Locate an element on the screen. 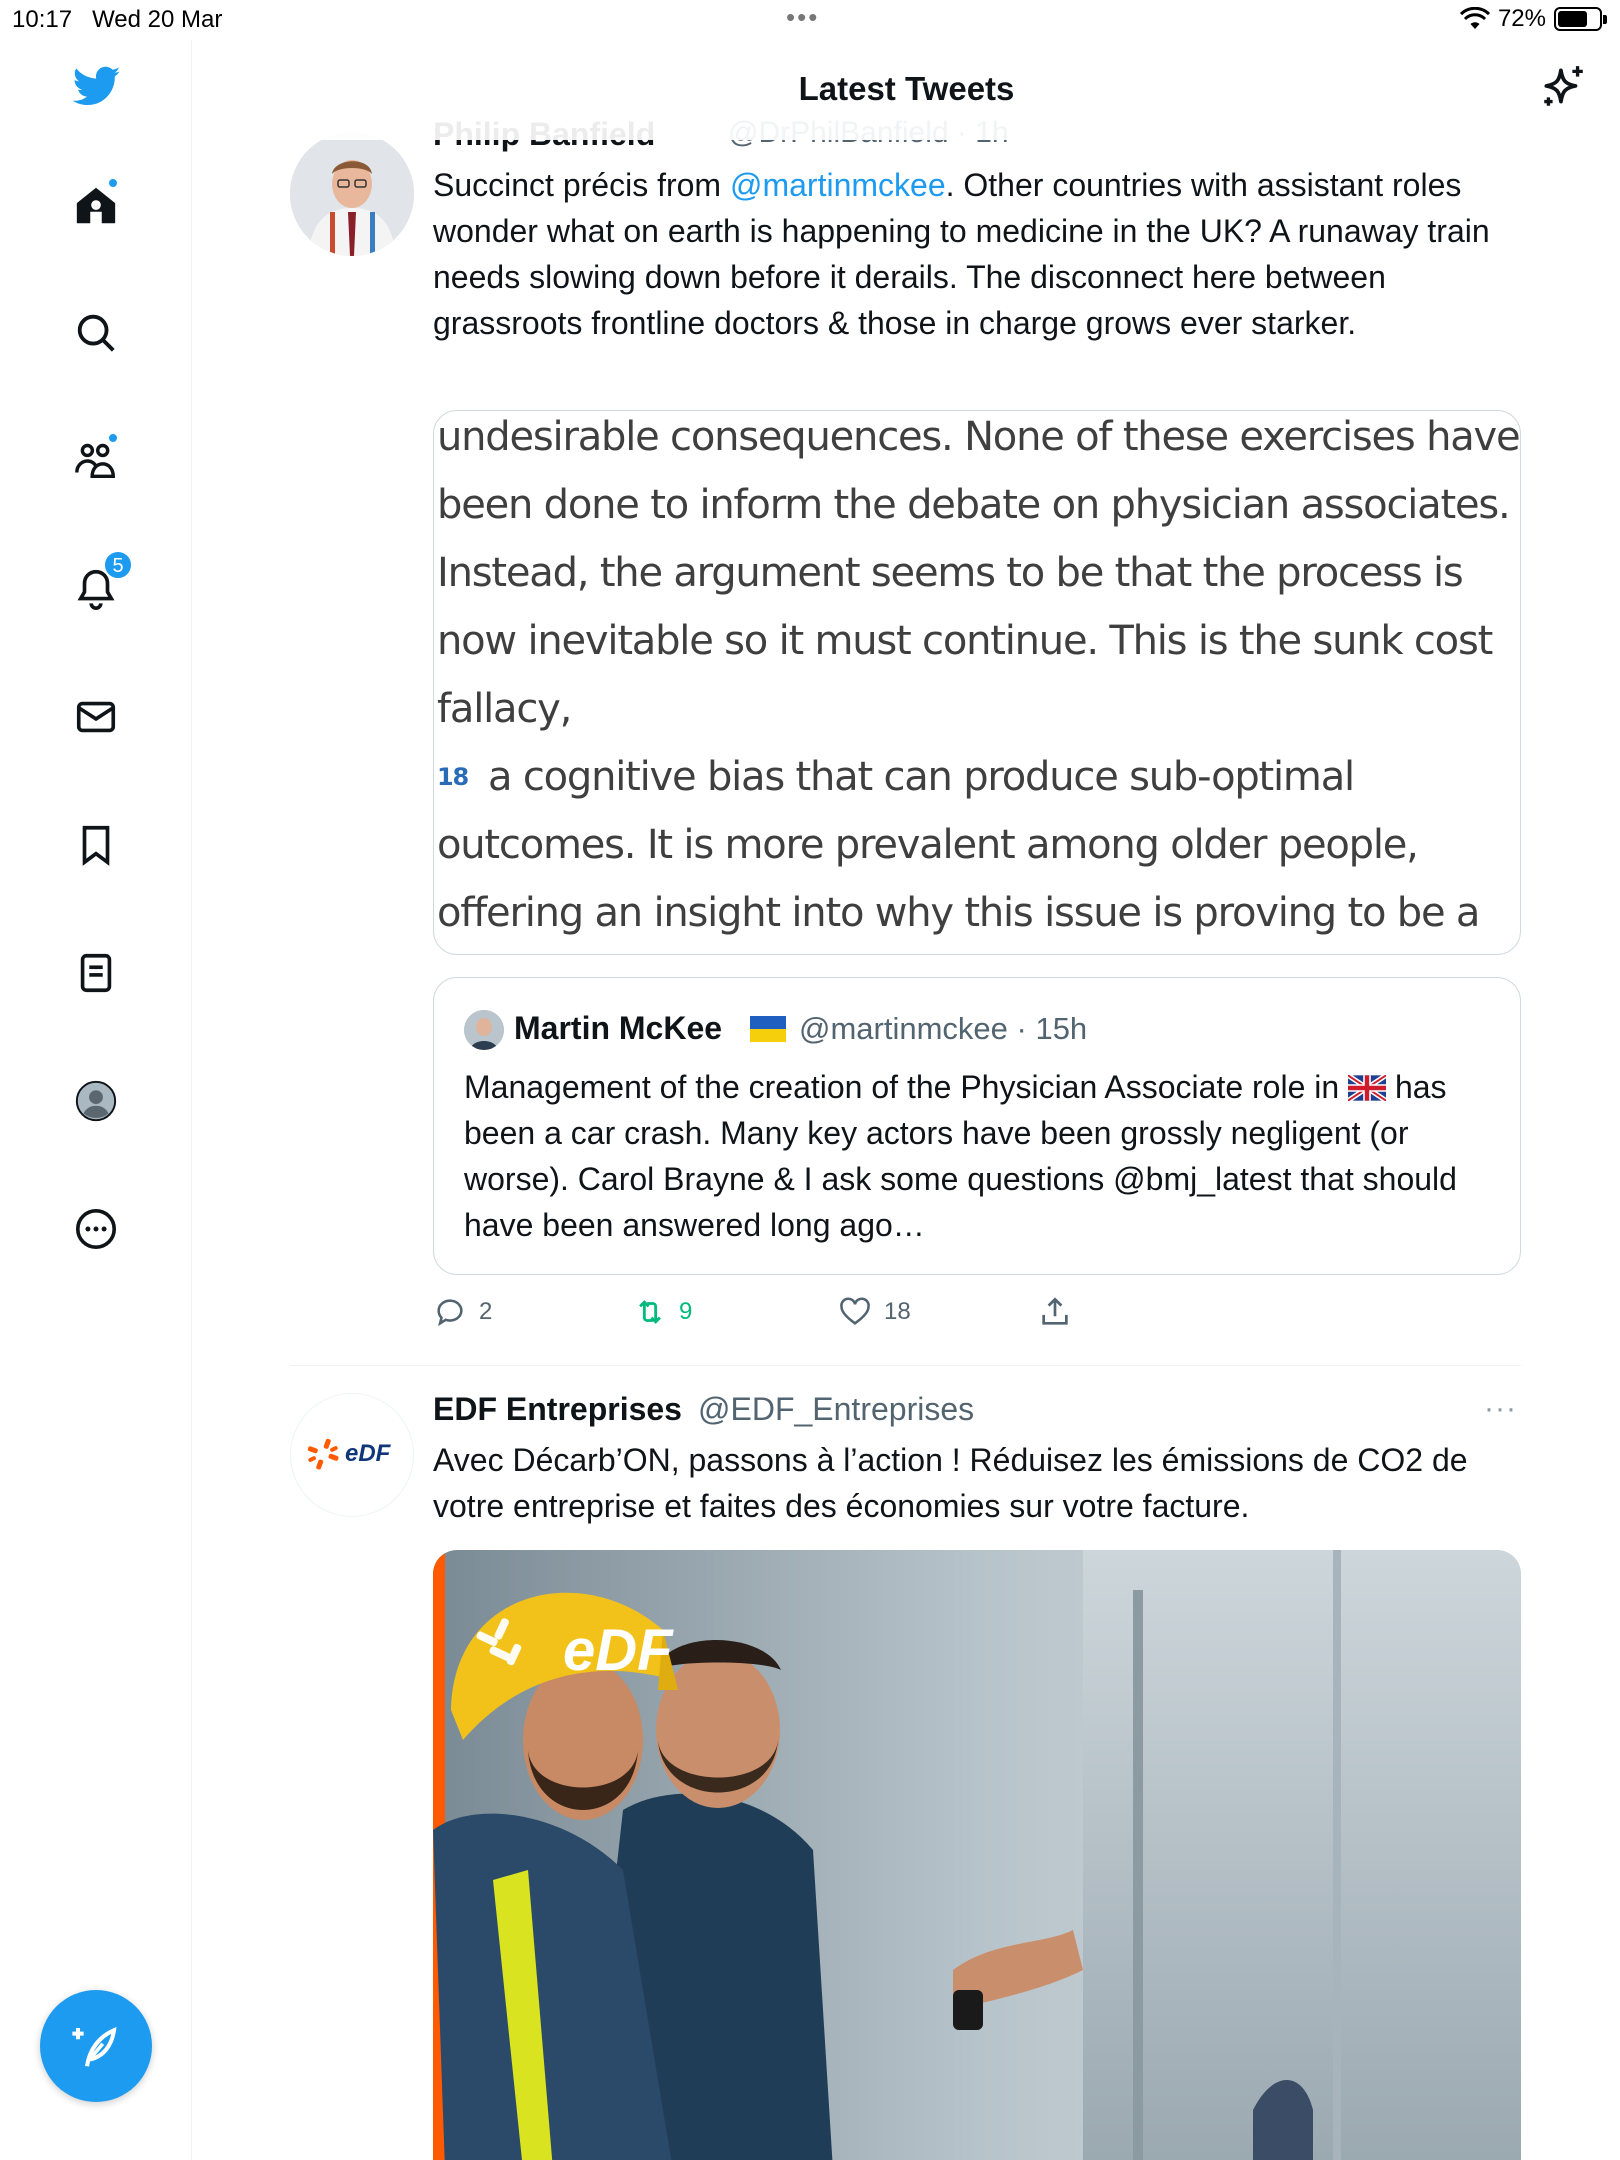  nav-lists is located at coordinates (96, 973).